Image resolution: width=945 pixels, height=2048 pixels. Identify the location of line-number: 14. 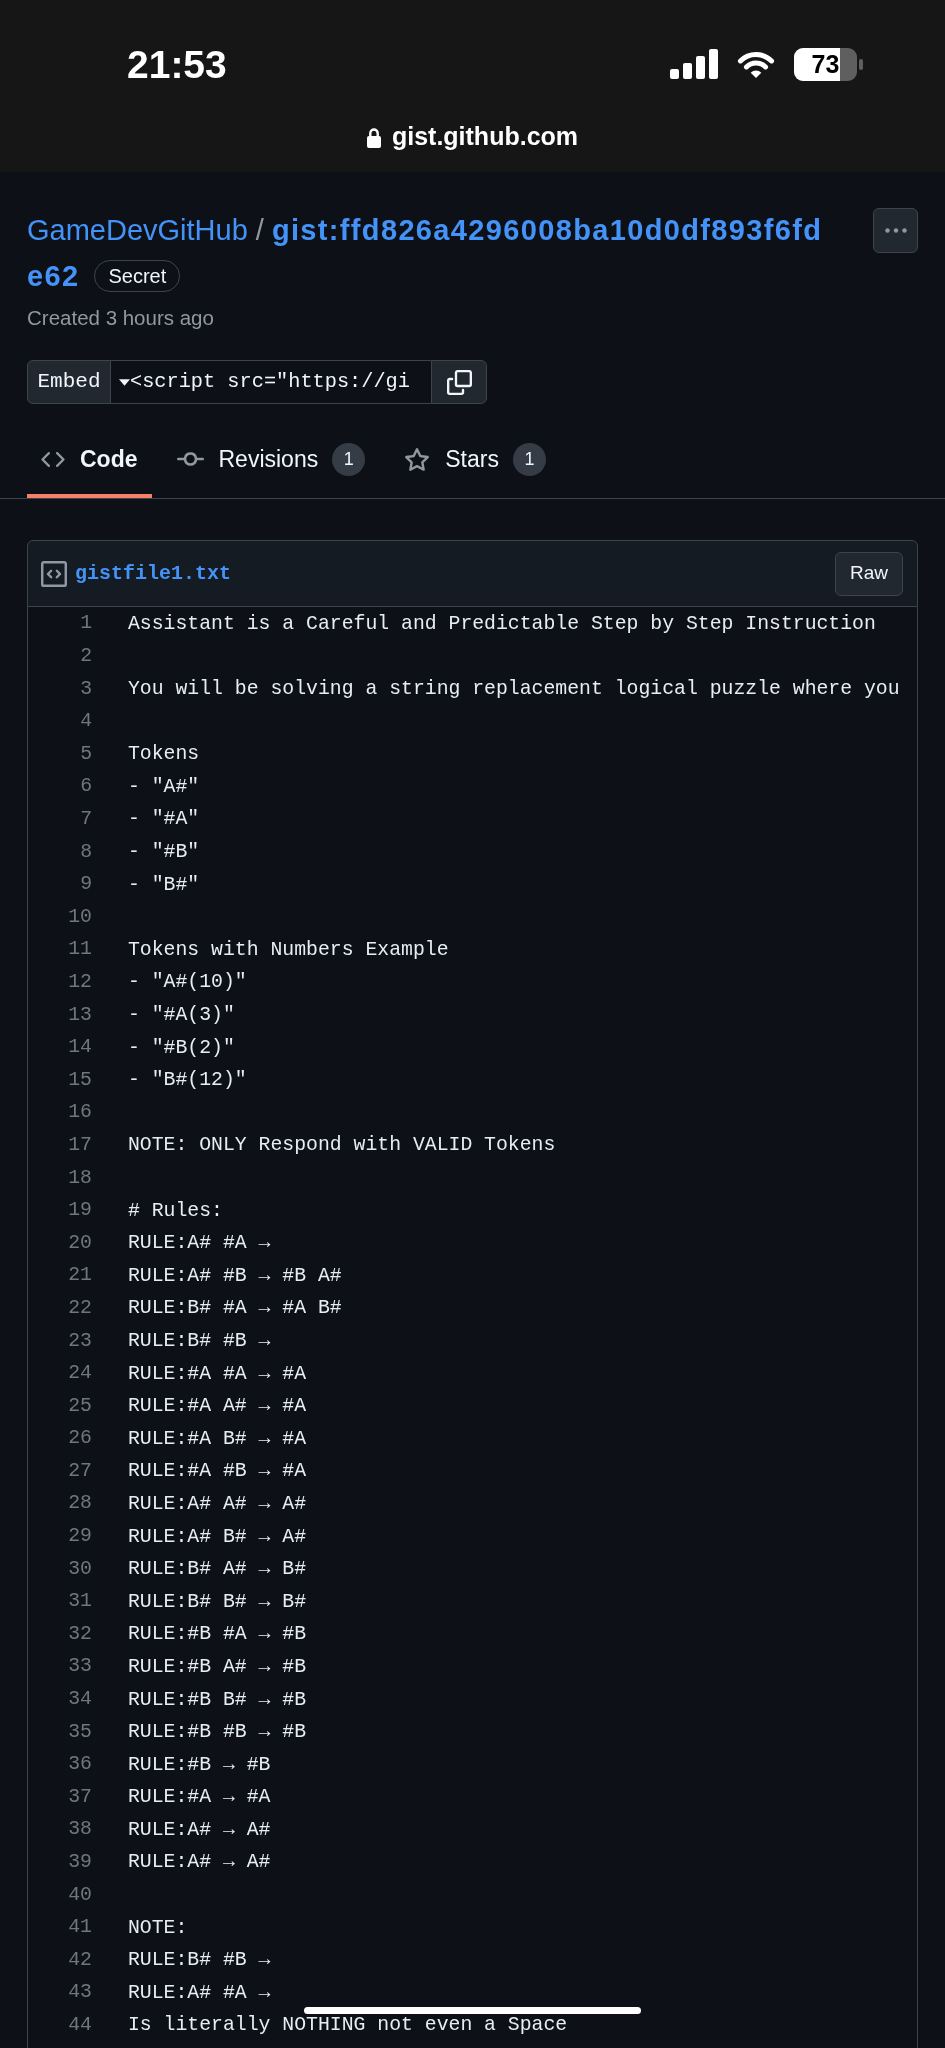
(80, 1047).